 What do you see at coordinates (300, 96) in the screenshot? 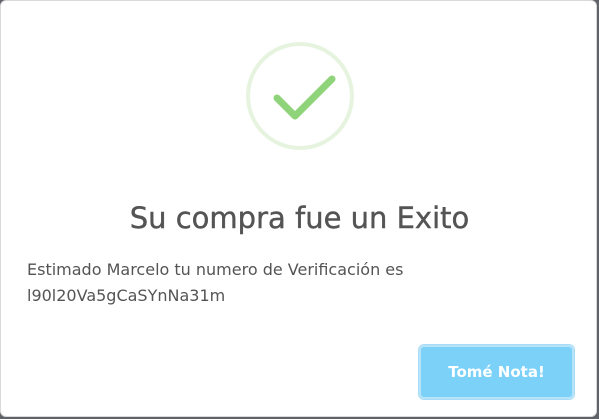
I see `success-checkmark-icon` at bounding box center [300, 96].